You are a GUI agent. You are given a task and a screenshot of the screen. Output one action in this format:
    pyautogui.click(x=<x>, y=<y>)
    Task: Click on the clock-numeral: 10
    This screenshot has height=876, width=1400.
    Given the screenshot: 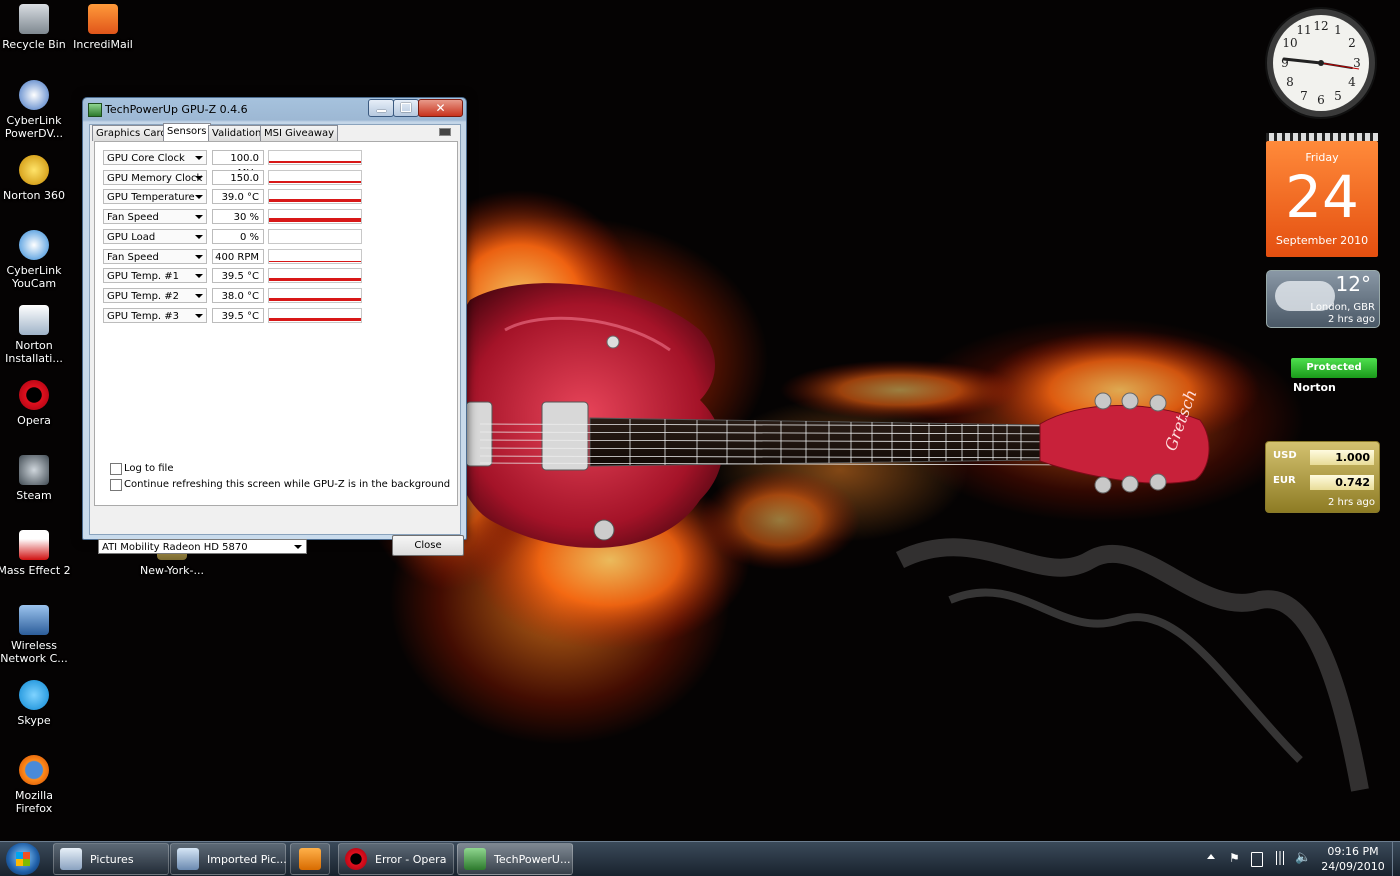 What is the action you would take?
    pyautogui.click(x=1289, y=43)
    